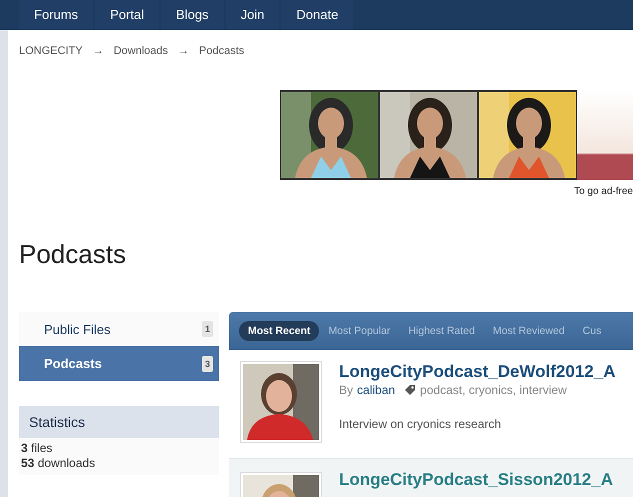 The image size is (633, 497). I want to click on statistics-header: Statistics, so click(119, 422).